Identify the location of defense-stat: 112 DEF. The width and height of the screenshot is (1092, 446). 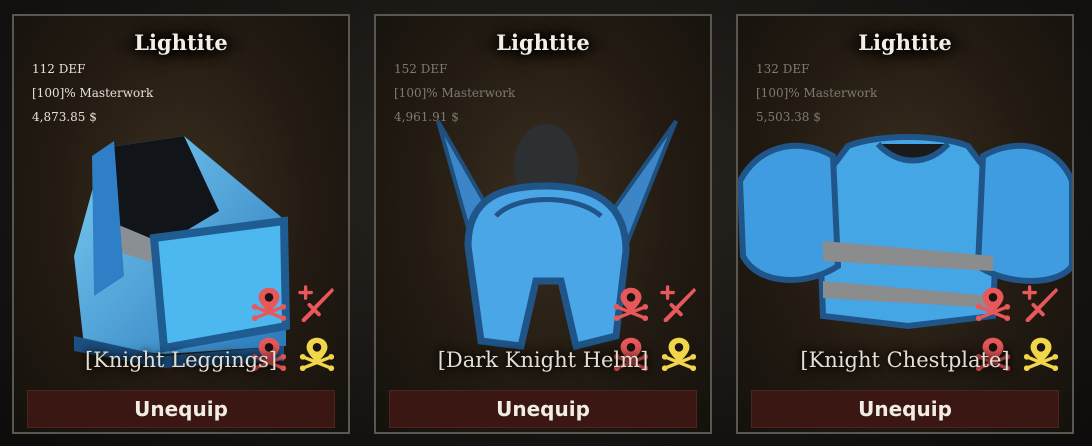
(59, 69).